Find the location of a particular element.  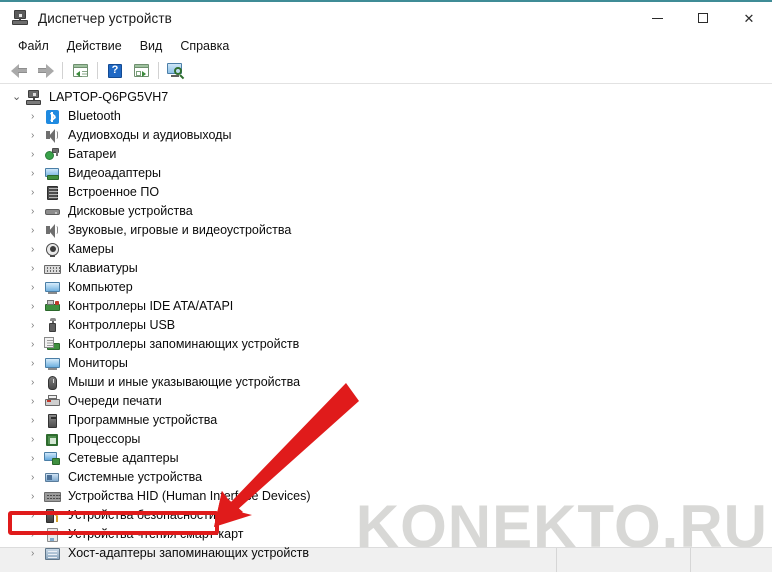

tree-item-14: › Мыши и иные указывающие устройства is located at coordinates (386, 382).